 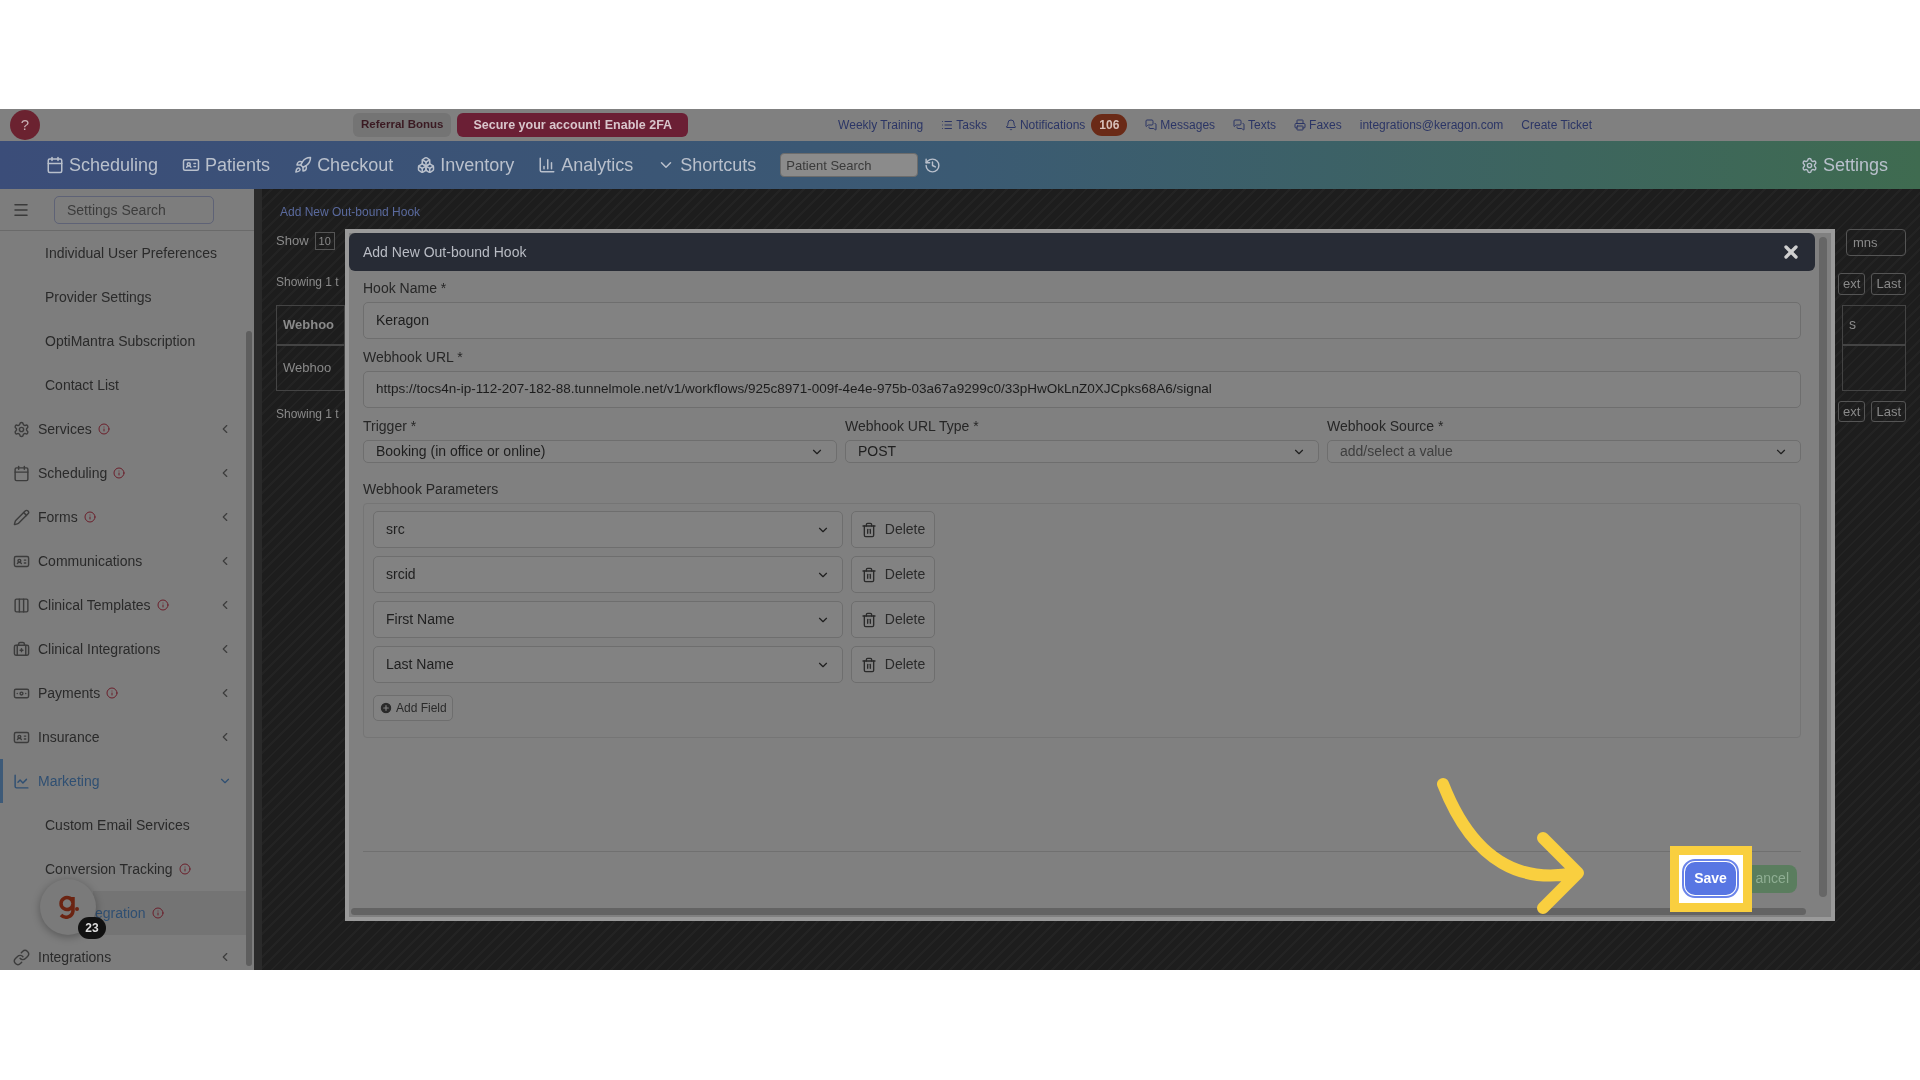 I want to click on columns-button: mns, so click(x=1876, y=242).